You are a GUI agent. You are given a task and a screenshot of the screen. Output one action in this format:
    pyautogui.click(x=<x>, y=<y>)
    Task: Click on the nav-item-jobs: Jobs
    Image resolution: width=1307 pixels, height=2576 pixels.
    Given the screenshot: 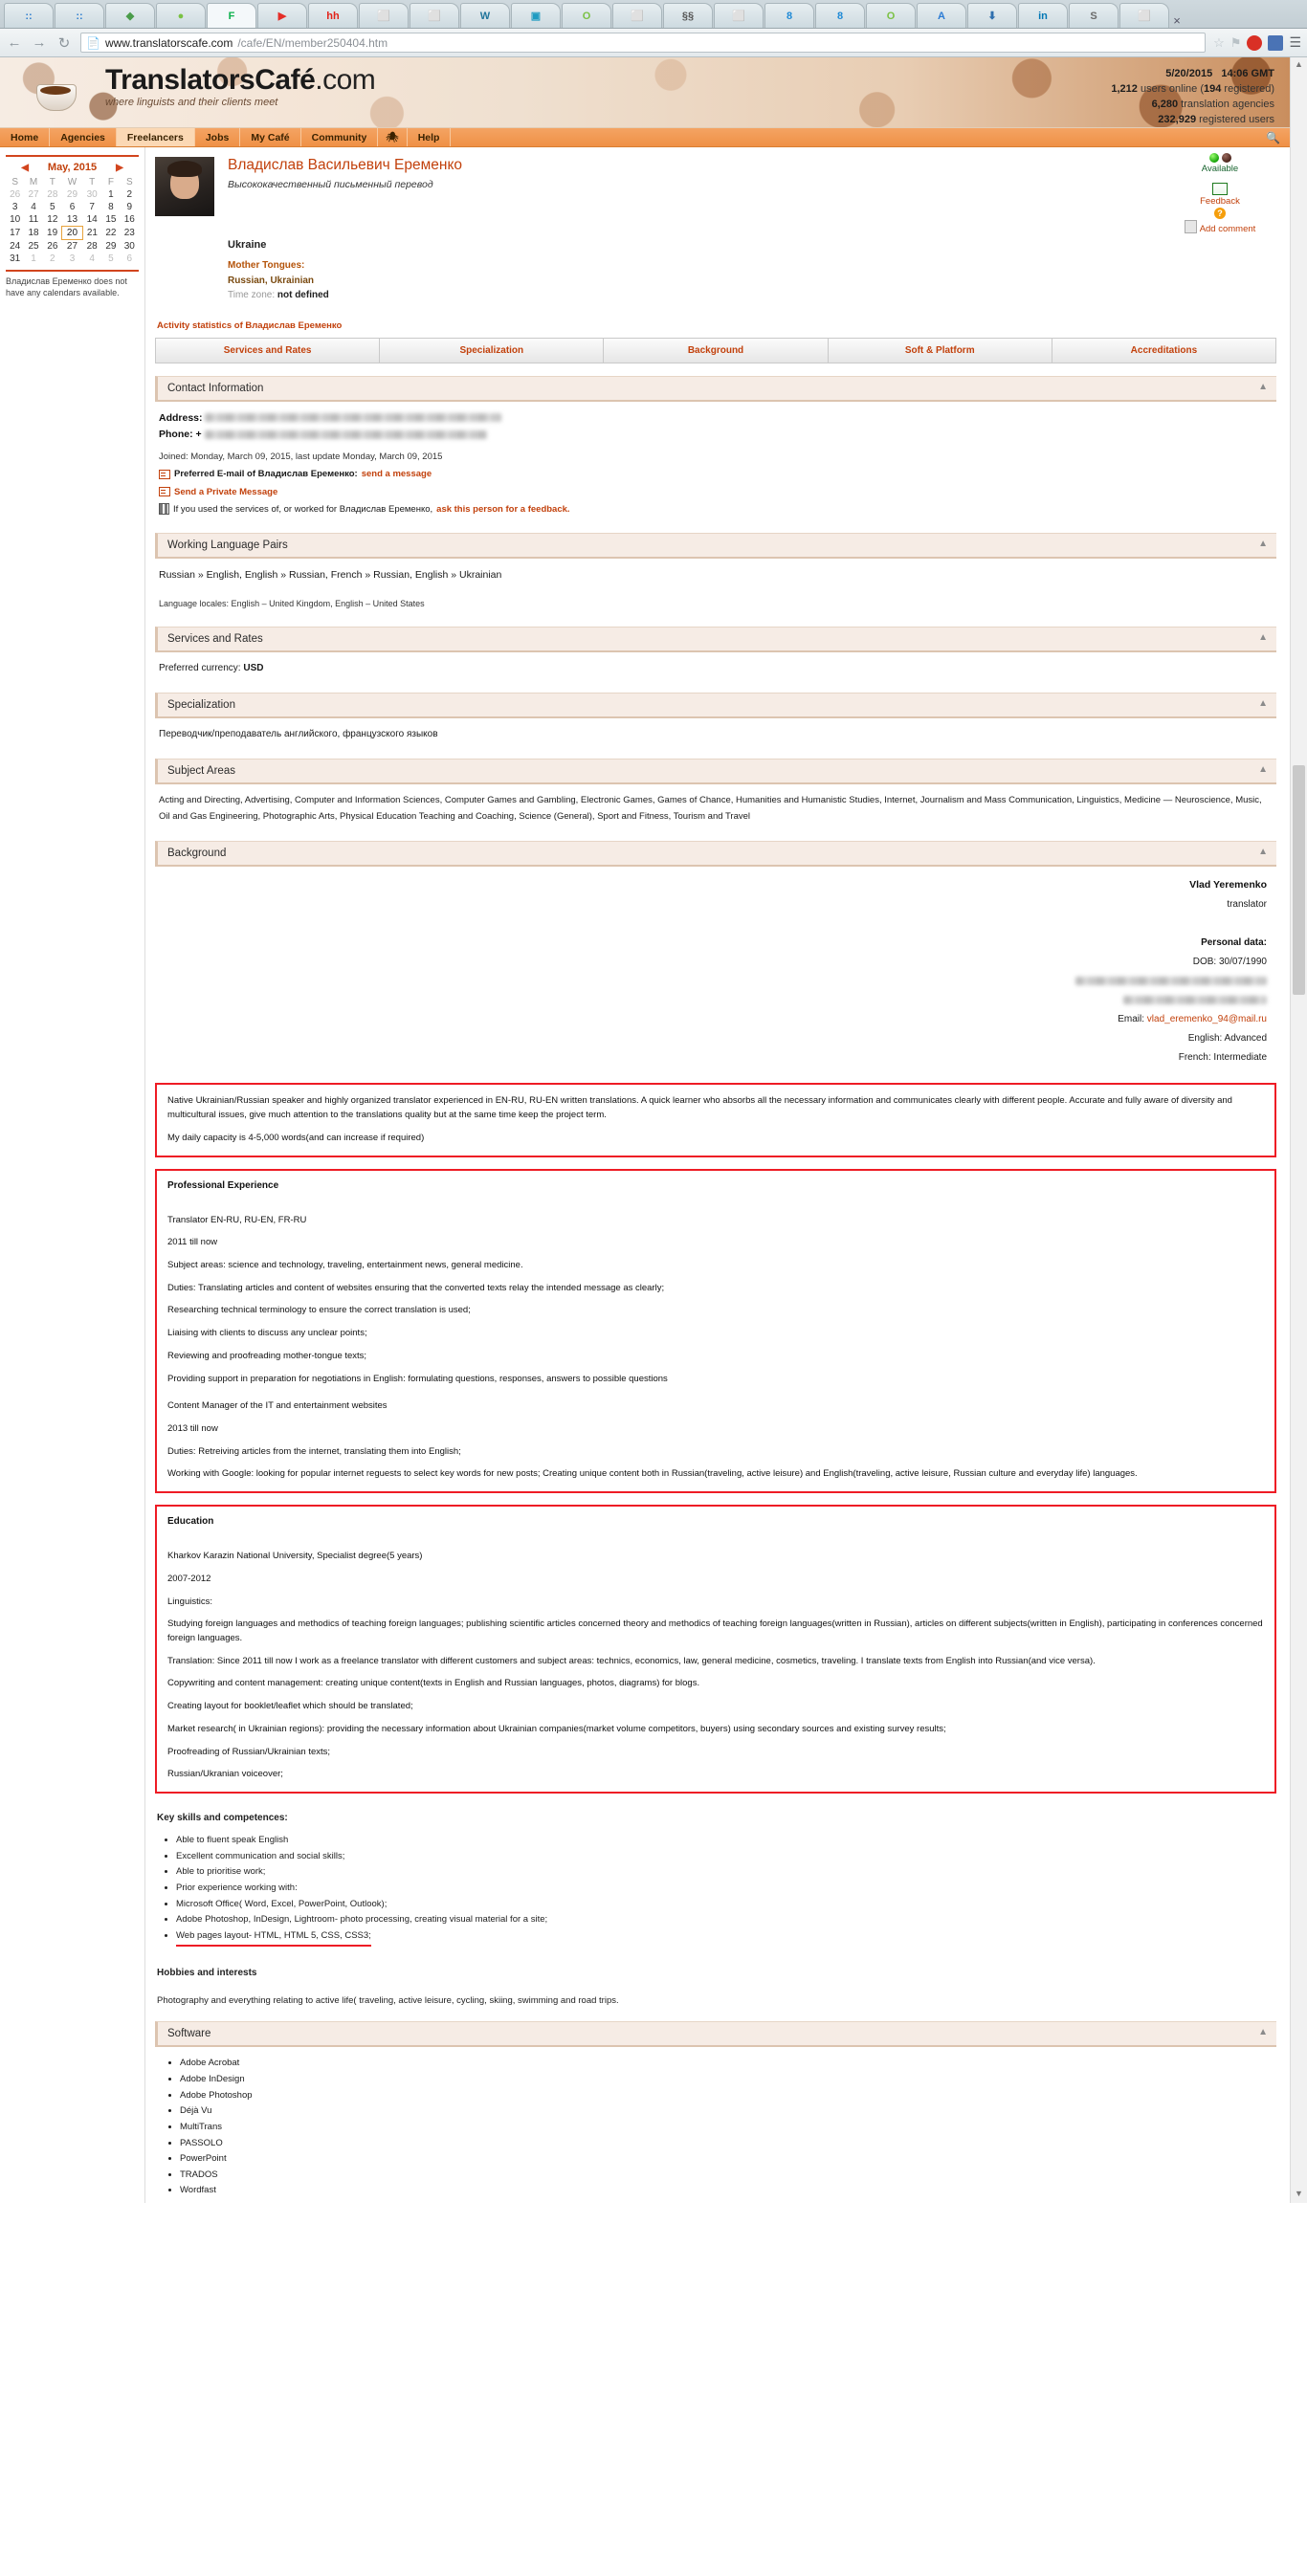 What is the action you would take?
    pyautogui.click(x=218, y=137)
    